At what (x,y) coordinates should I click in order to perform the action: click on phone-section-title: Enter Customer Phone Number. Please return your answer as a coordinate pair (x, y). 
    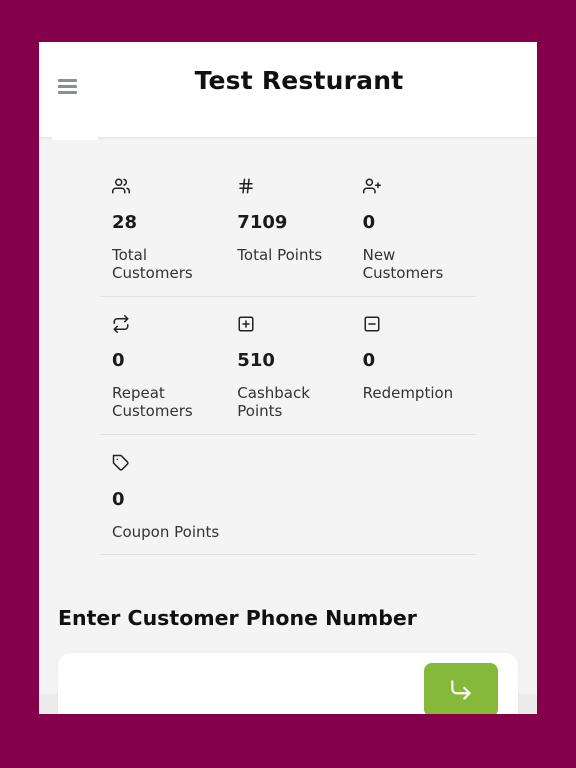
    Looking at the image, I should click on (237, 618).